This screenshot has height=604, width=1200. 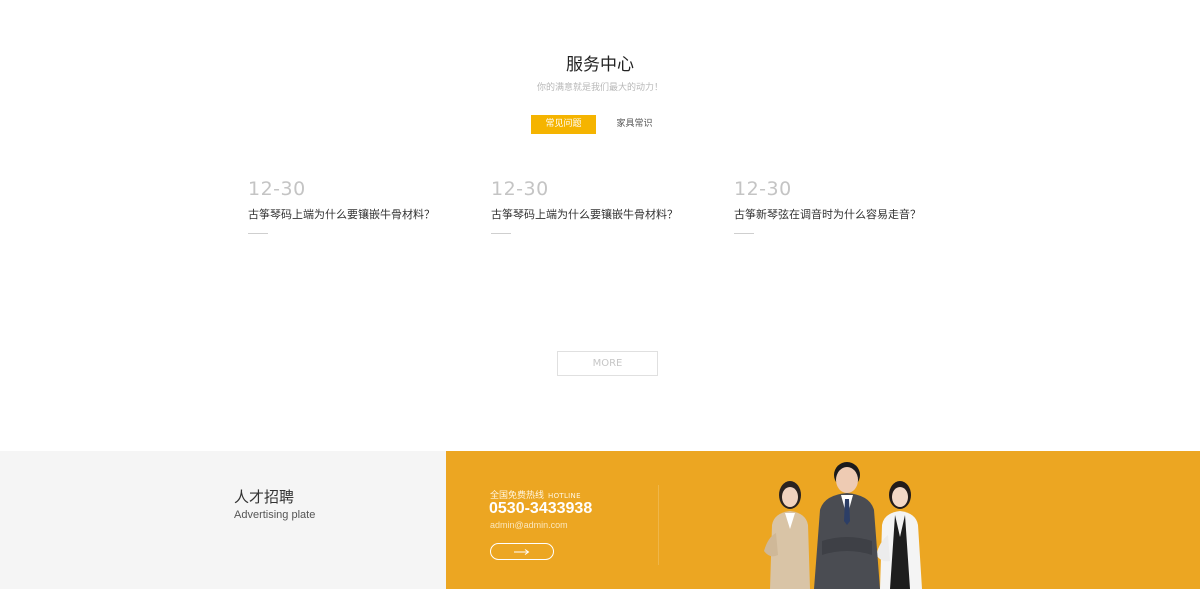 I want to click on tab-furniture-knowledge: 家具常识, so click(x=634, y=124).